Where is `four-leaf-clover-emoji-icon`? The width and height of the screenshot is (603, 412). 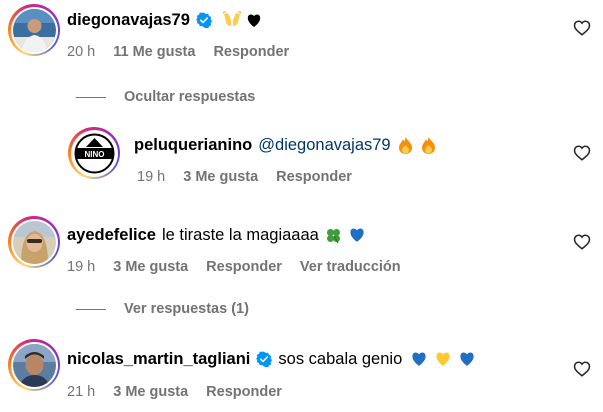
four-leaf-clover-emoji-icon is located at coordinates (333, 235).